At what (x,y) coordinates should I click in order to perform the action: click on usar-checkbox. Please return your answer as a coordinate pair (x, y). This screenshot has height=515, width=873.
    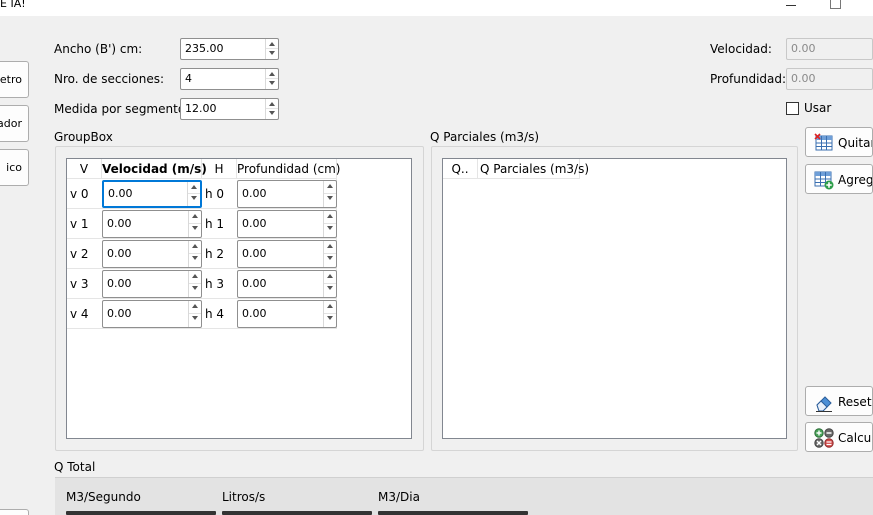
    Looking at the image, I should click on (792, 108).